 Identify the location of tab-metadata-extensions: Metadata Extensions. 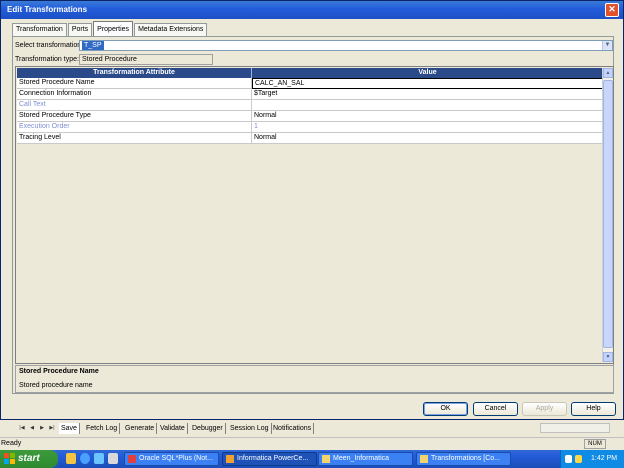
(171, 29).